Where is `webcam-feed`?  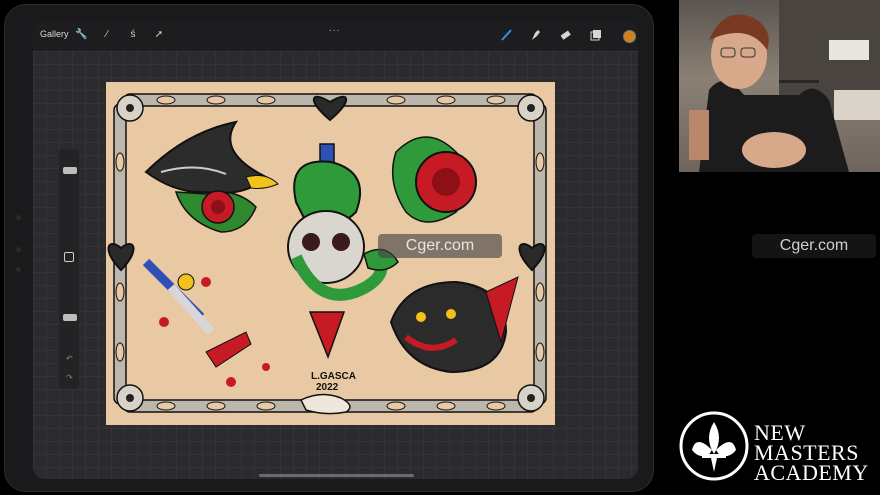
webcam-feed is located at coordinates (784, 86).